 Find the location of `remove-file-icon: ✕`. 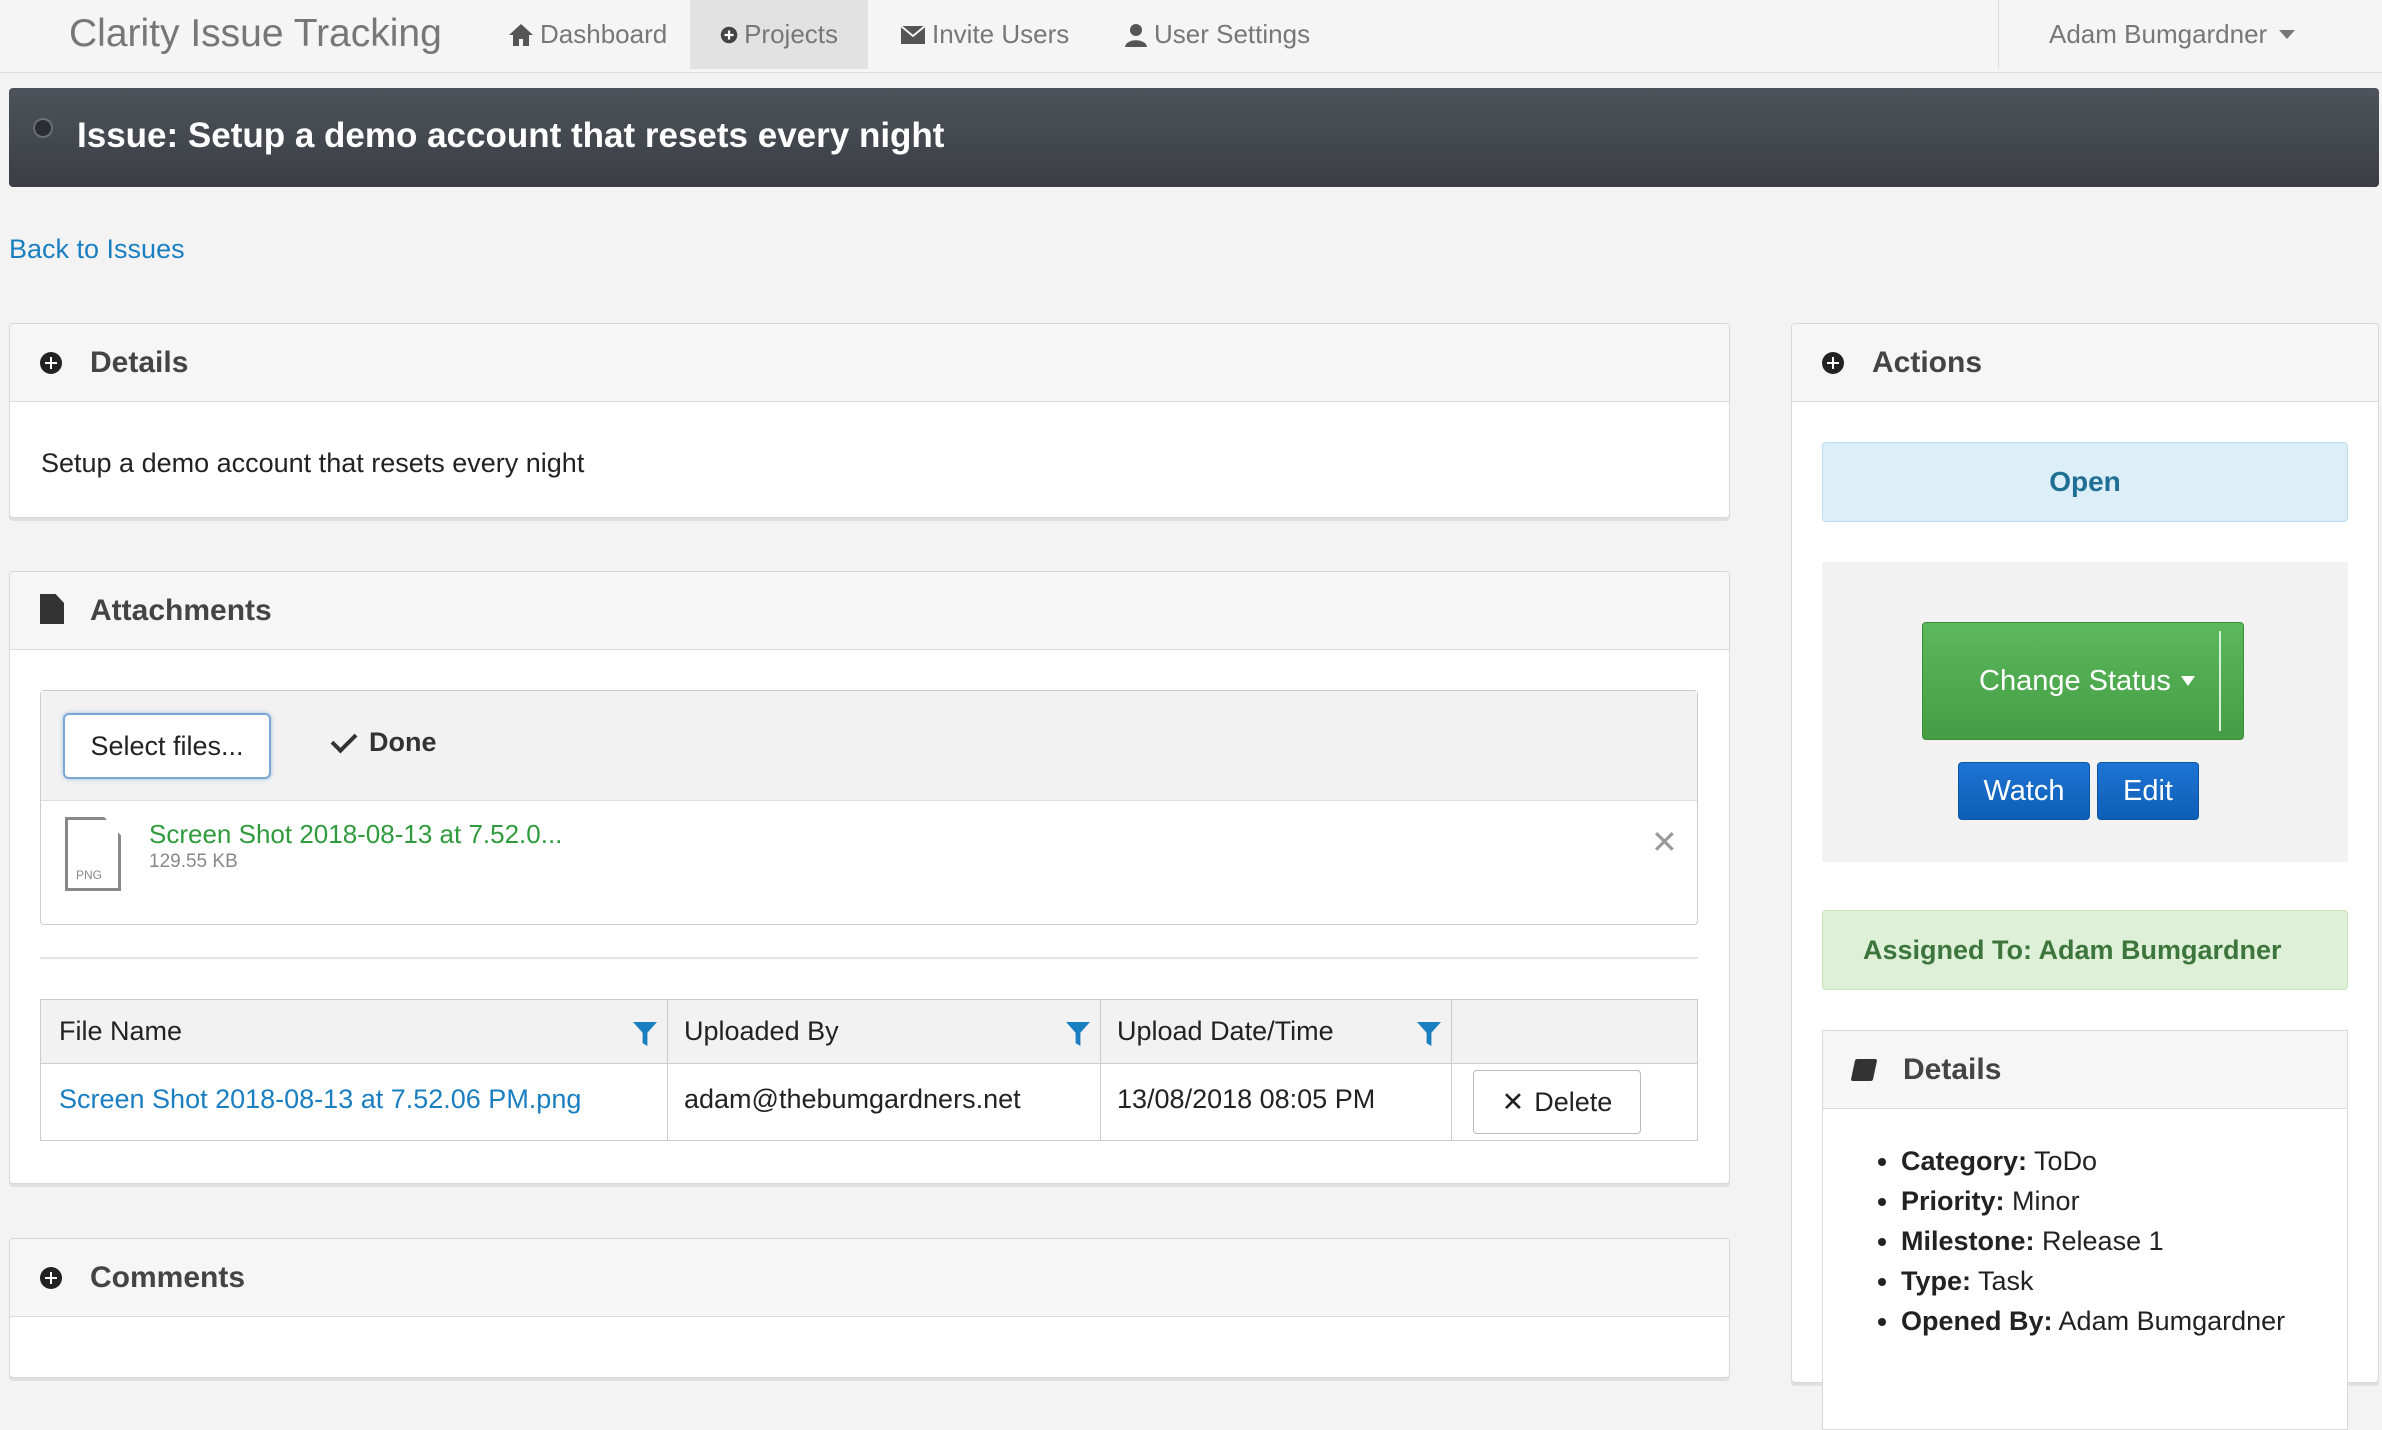

remove-file-icon: ✕ is located at coordinates (1664, 842).